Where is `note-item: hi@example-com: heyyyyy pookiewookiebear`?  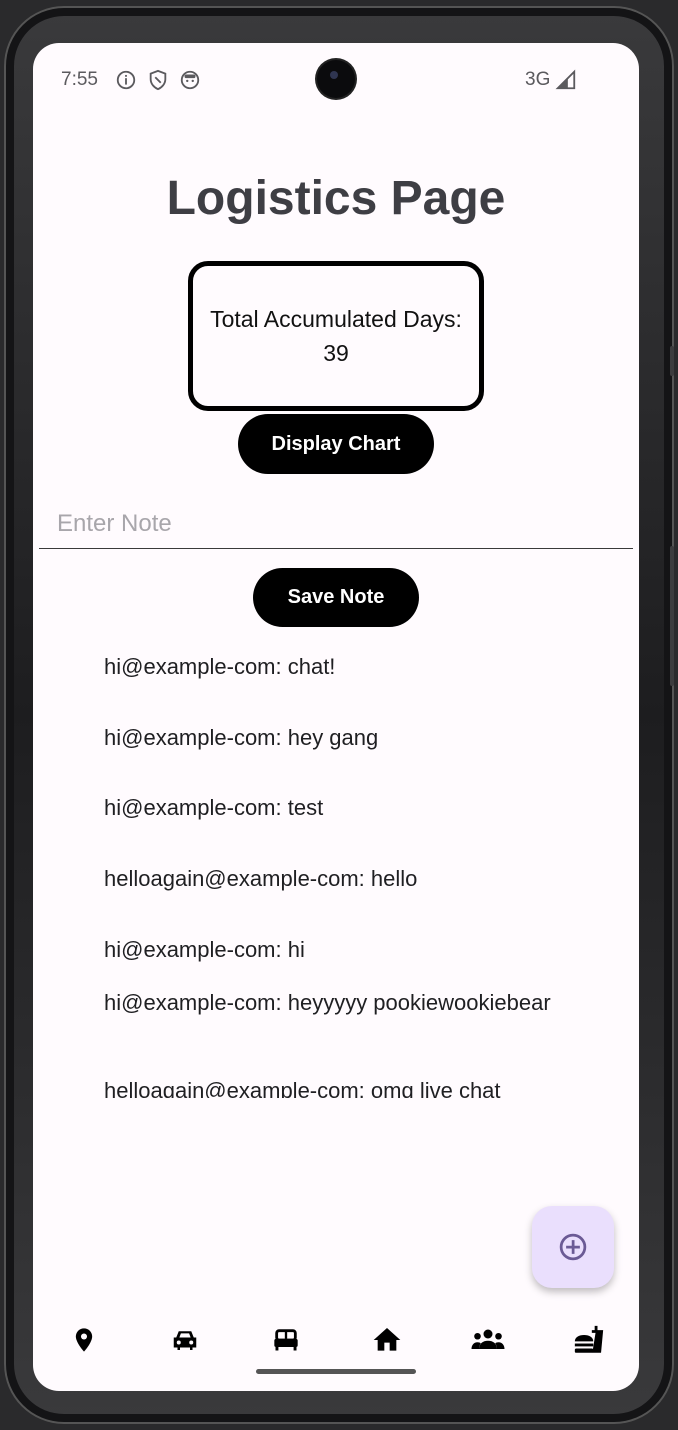 note-item: hi@example-com: heyyyyy pookiewookiebear is located at coordinates (327, 1002).